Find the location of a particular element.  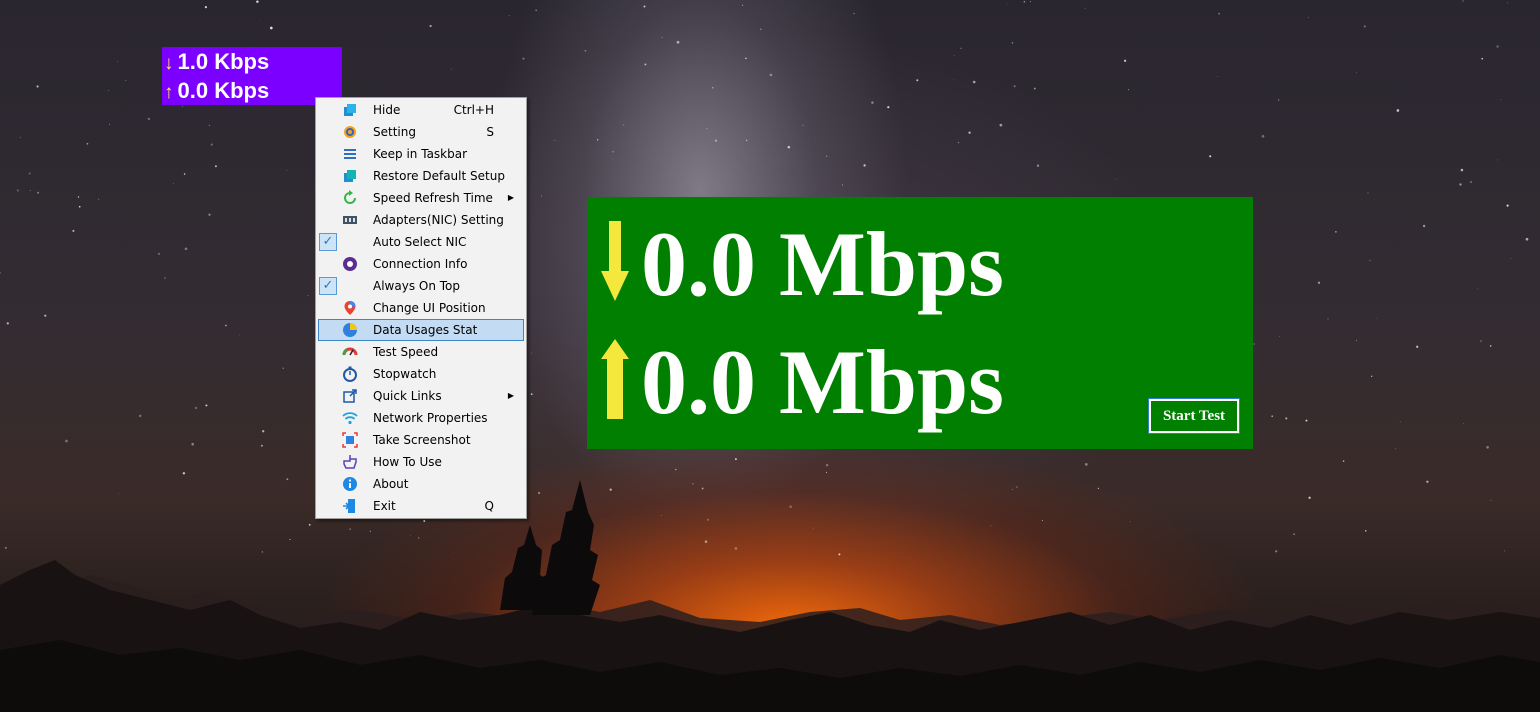

menu-item-change-ui-position: Change UI Position is located at coordinates (421, 308).